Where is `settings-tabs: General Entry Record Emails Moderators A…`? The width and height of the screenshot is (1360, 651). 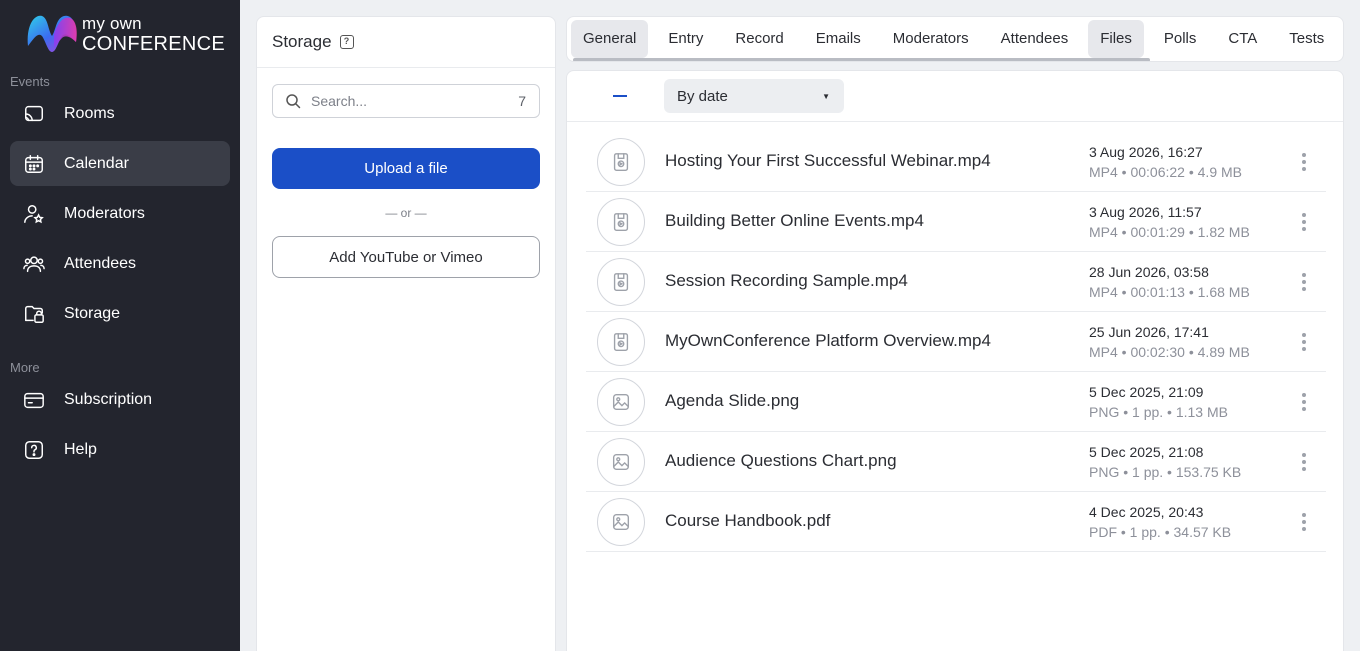 settings-tabs: General Entry Record Emails Moderators A… is located at coordinates (955, 39).